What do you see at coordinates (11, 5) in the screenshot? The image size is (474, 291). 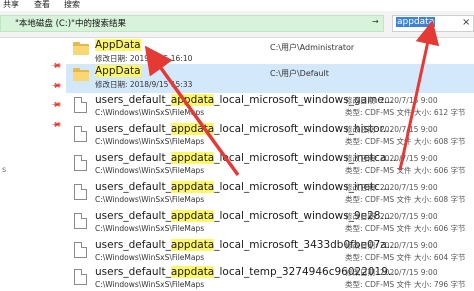 I see `tab-share: 共享` at bounding box center [11, 5].